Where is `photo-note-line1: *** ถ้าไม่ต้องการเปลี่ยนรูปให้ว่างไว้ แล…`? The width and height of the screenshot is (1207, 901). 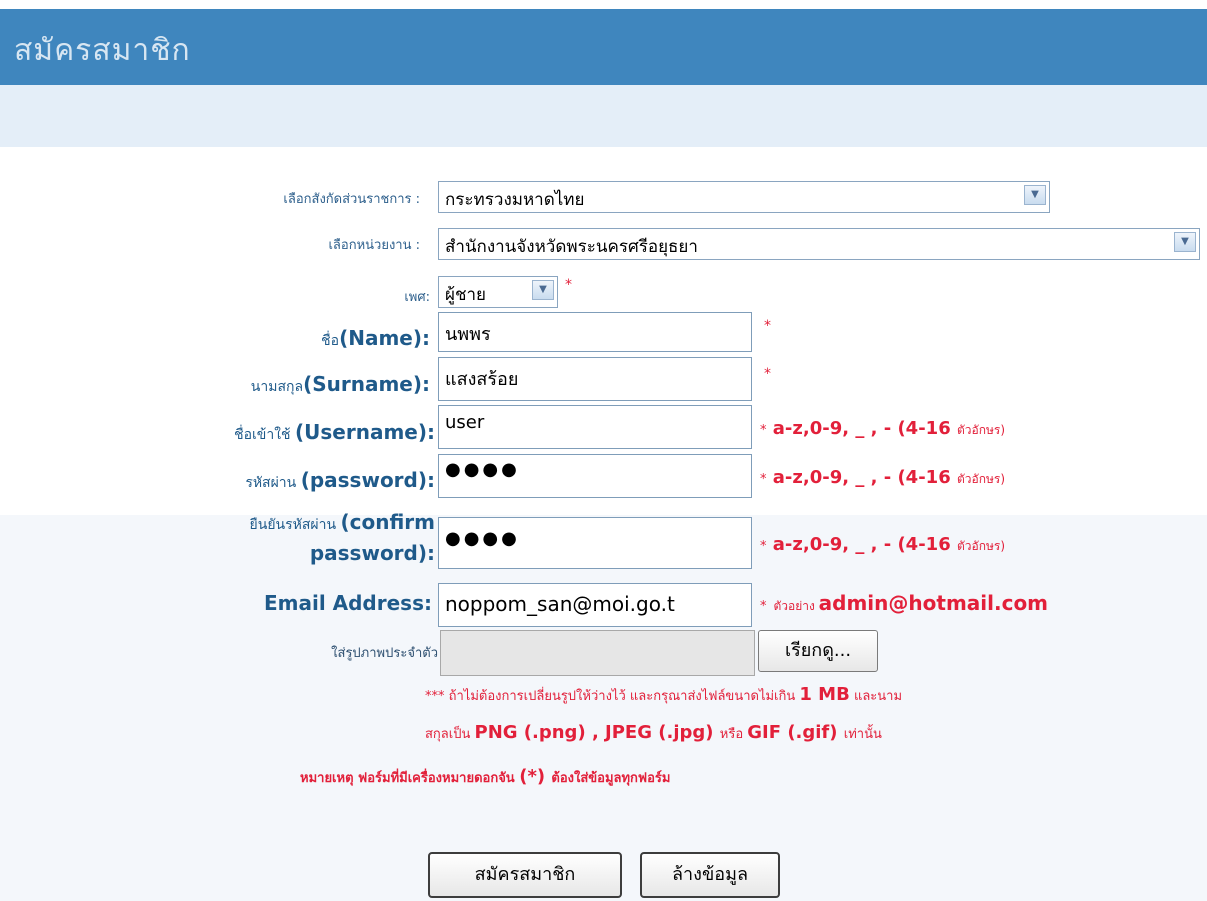 photo-note-line1: *** ถ้าไม่ต้องการเปลี่ยนรูปให้ว่างไว้ แล… is located at coordinates (664, 694).